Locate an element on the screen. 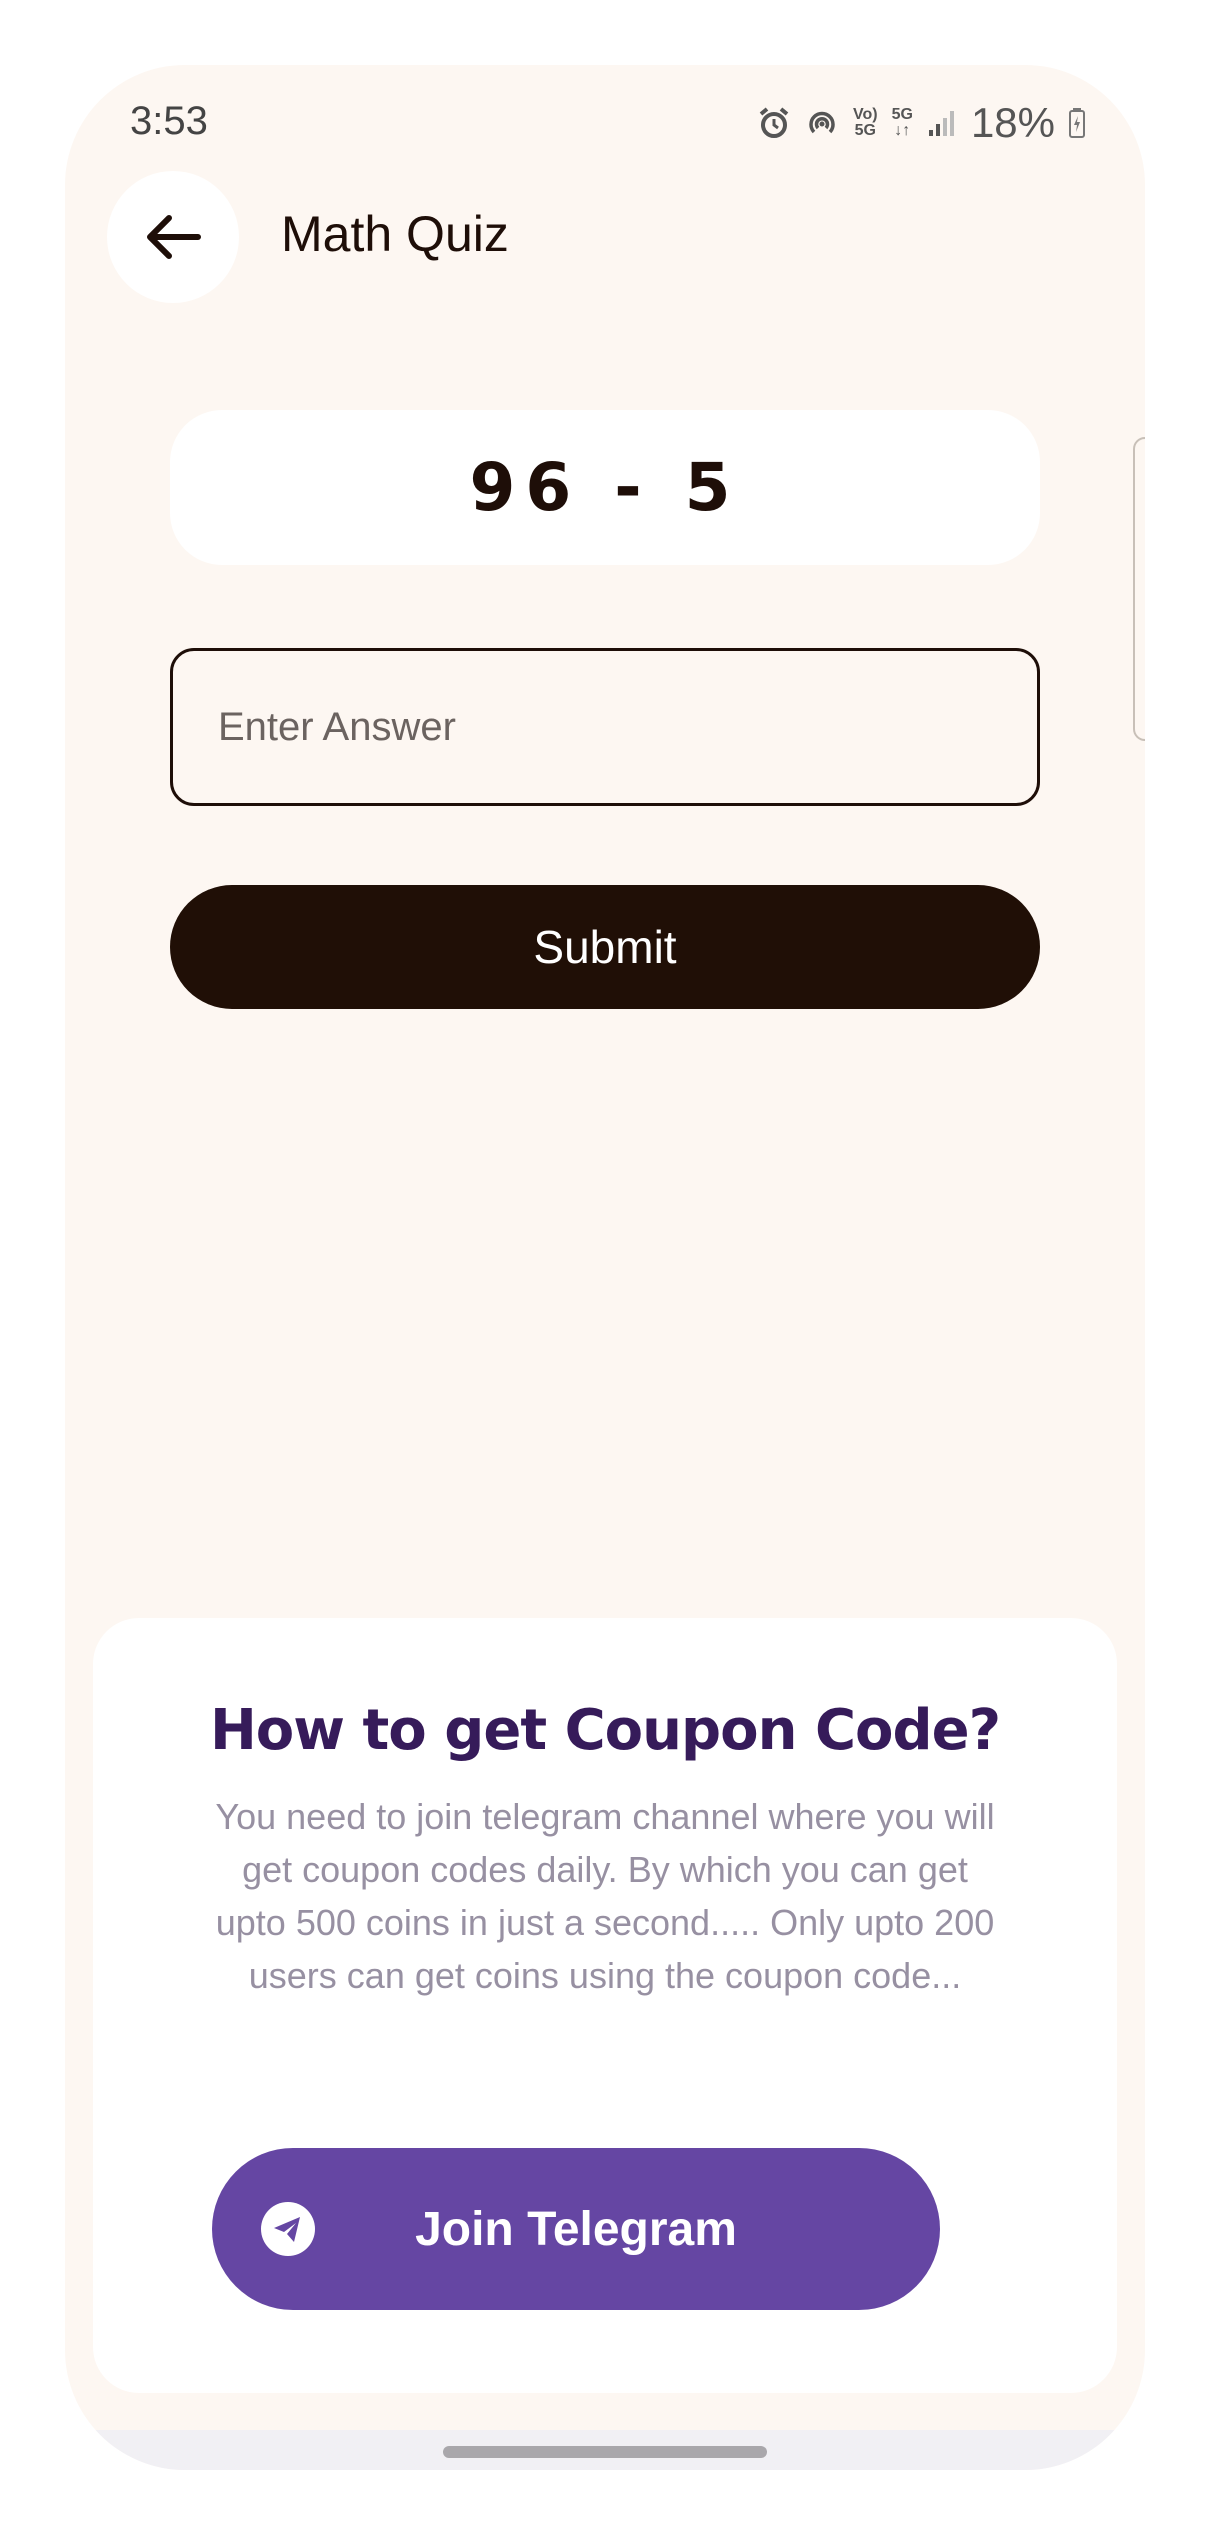  edge-panel-handle is located at coordinates (1139, 589).